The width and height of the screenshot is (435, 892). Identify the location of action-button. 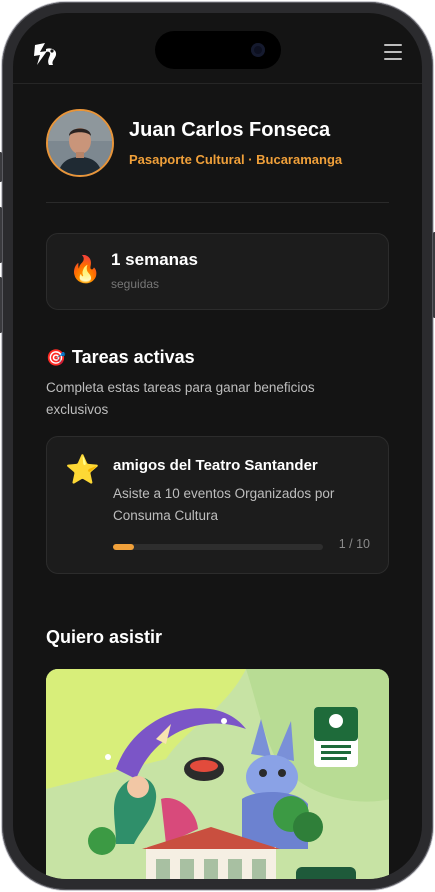
(1, 167).